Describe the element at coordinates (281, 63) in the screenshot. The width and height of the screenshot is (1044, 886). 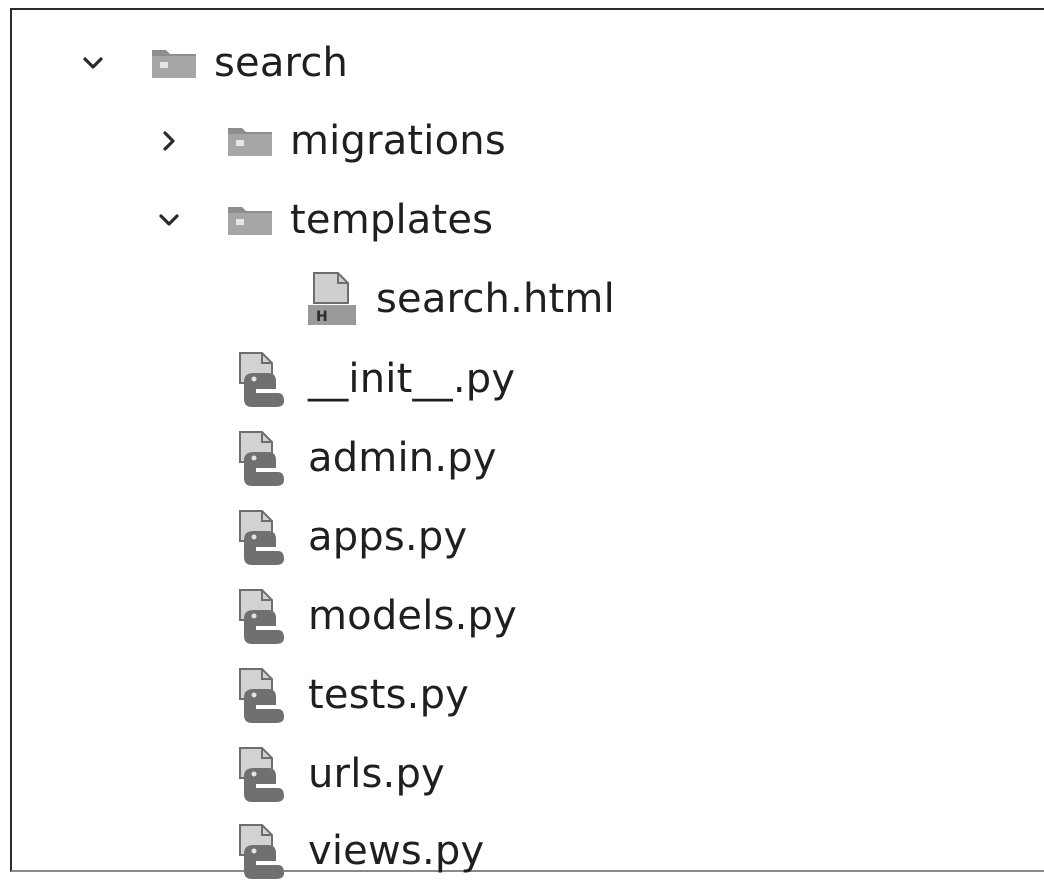
I see `tree-item-label: search` at that location.